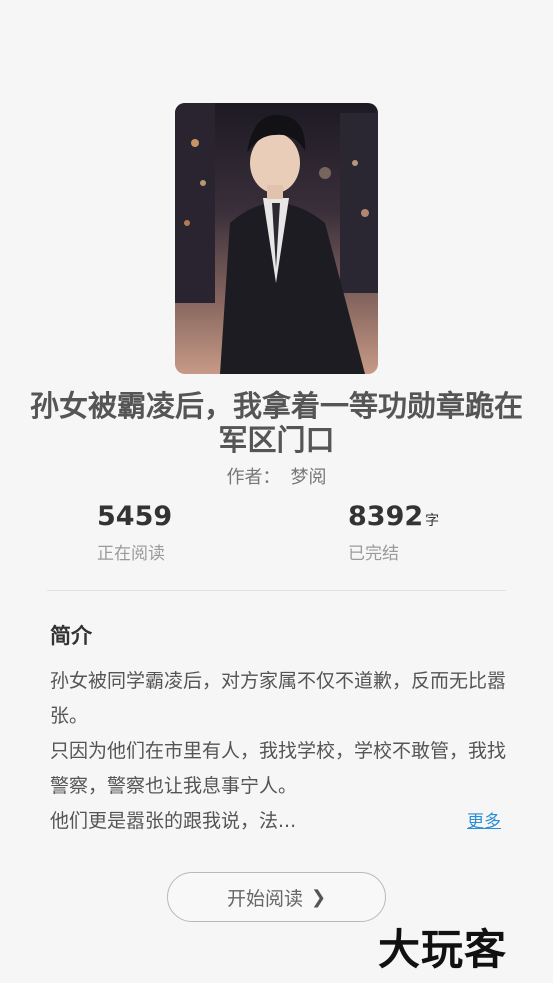 The width and height of the screenshot is (553, 983). Describe the element at coordinates (309, 477) in the screenshot. I see `author-name: 梦阅` at that location.